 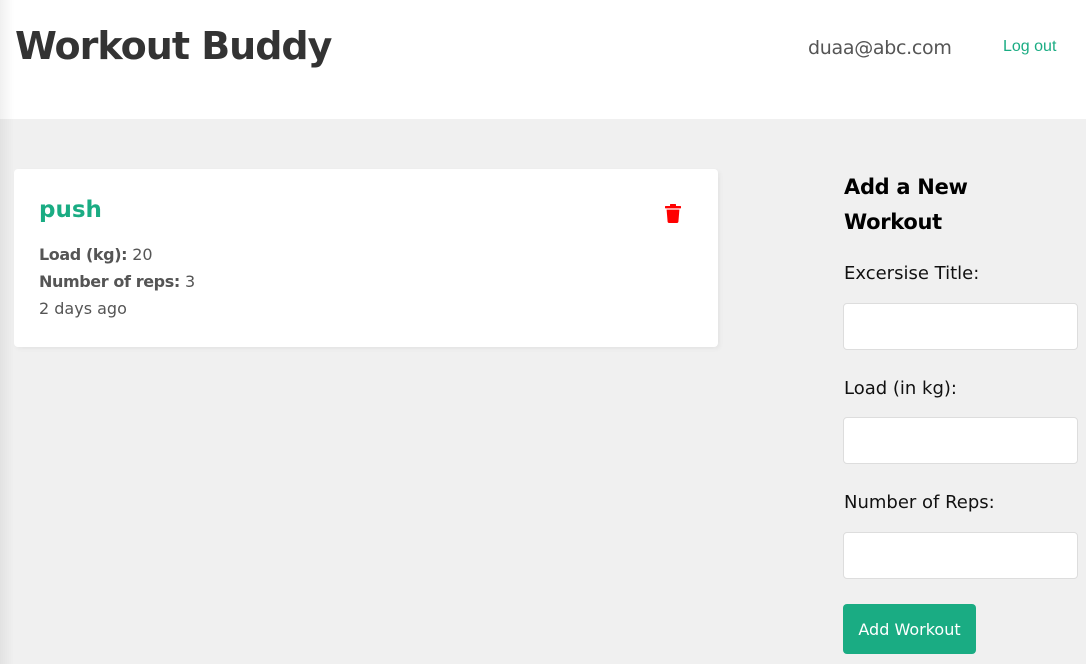 I want to click on logout-button: Log out, so click(x=1029, y=47).